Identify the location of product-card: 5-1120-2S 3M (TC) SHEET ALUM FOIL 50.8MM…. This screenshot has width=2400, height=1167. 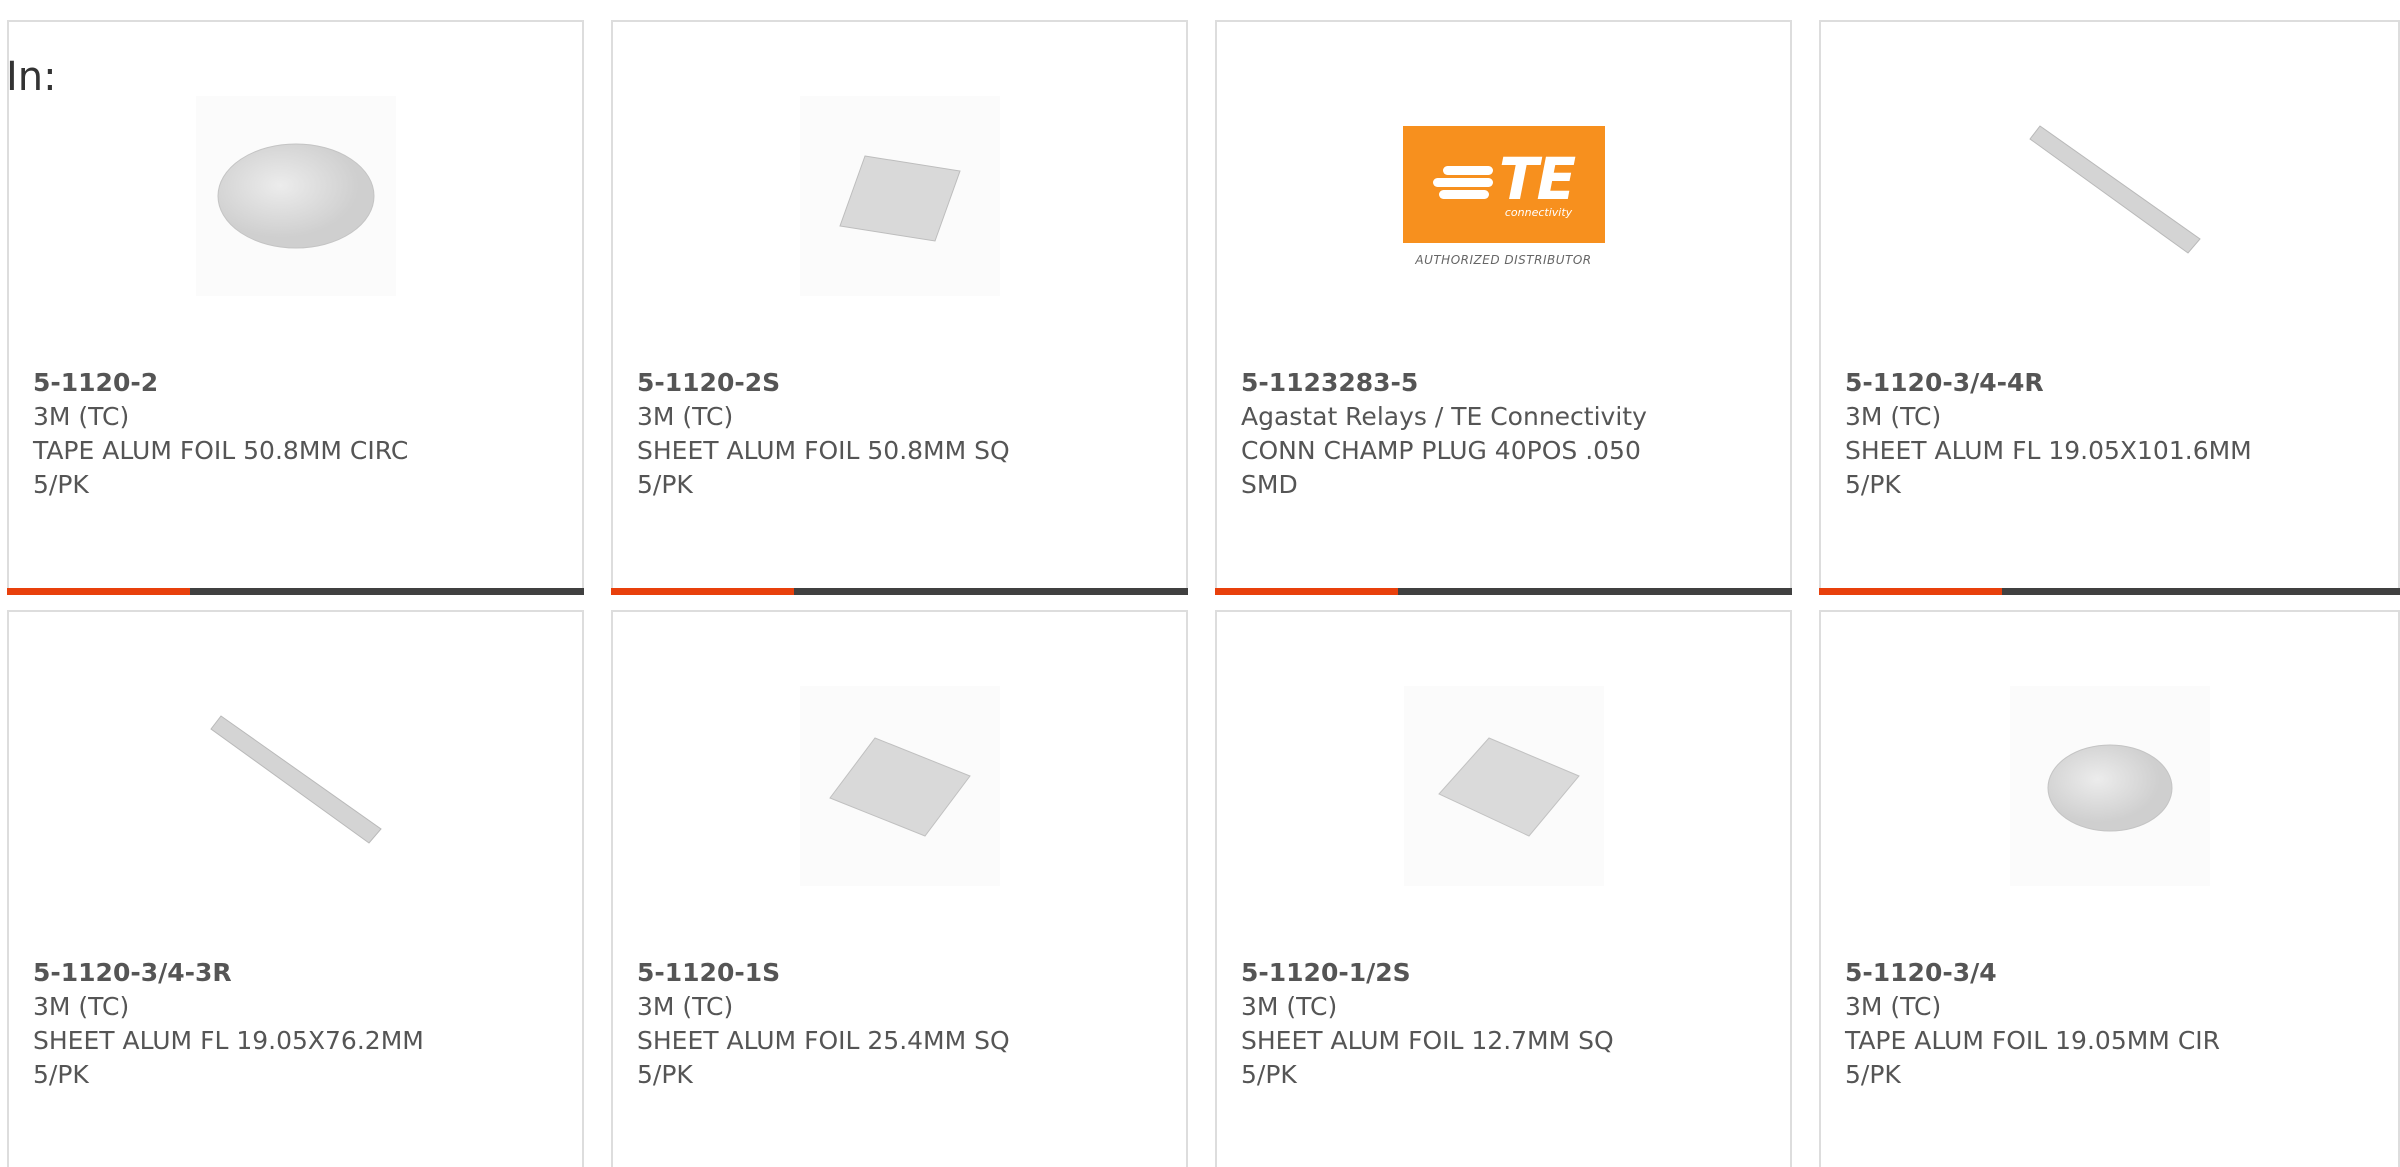
(899, 307).